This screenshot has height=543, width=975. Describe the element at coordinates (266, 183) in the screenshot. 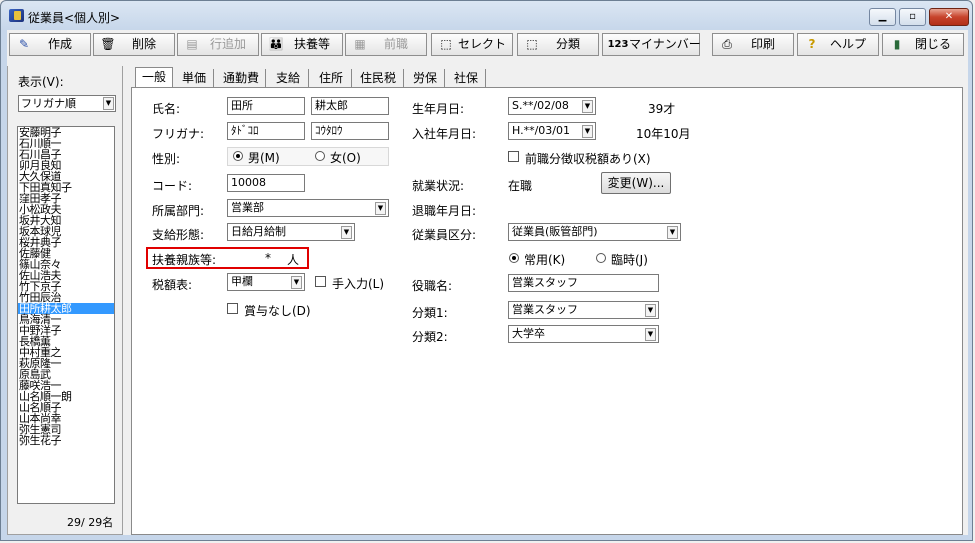

I see `code-input: 10008` at that location.